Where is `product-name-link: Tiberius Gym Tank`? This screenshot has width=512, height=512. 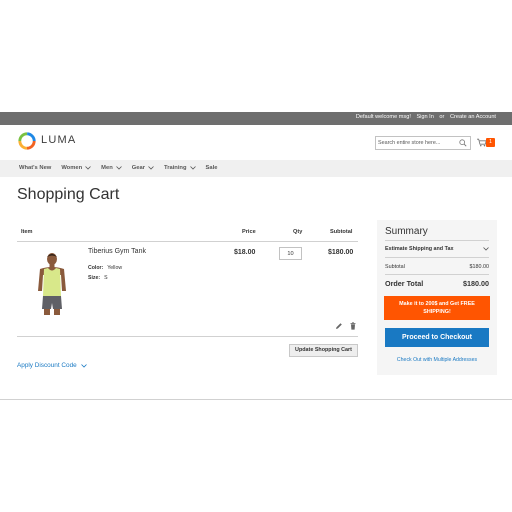
product-name-link: Tiberius Gym Tank is located at coordinates (117, 251).